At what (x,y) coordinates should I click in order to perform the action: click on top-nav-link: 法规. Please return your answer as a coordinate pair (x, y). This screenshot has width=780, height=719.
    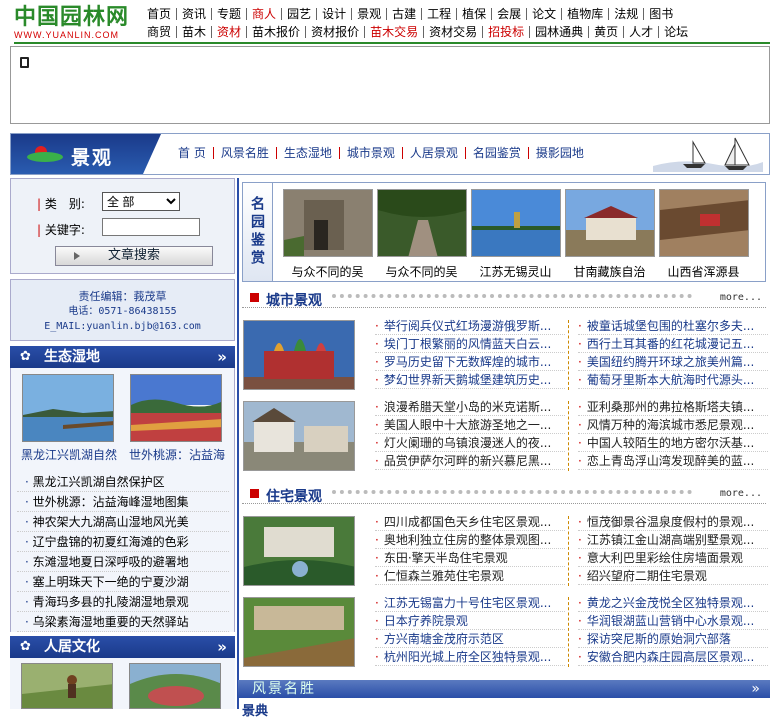
    Looking at the image, I should click on (627, 14).